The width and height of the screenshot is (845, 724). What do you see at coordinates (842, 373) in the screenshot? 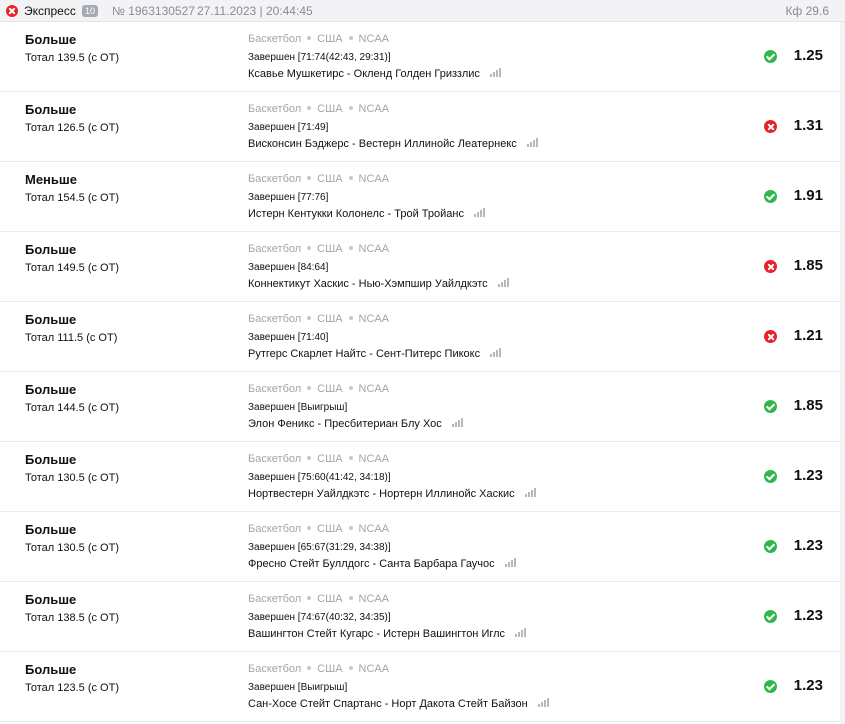
I see `scrollbar` at bounding box center [842, 373].